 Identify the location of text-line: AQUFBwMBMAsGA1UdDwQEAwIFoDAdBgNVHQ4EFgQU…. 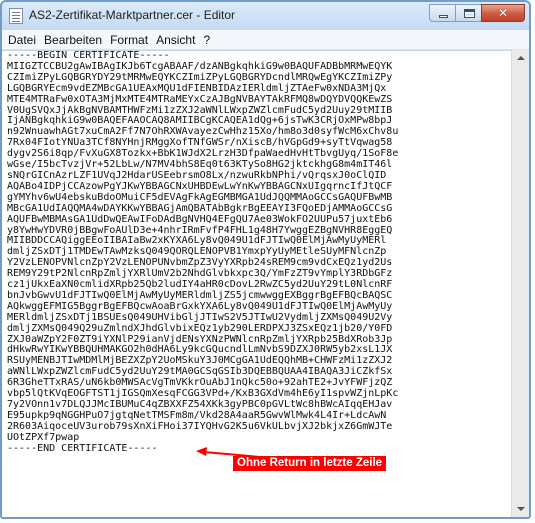
(200, 219).